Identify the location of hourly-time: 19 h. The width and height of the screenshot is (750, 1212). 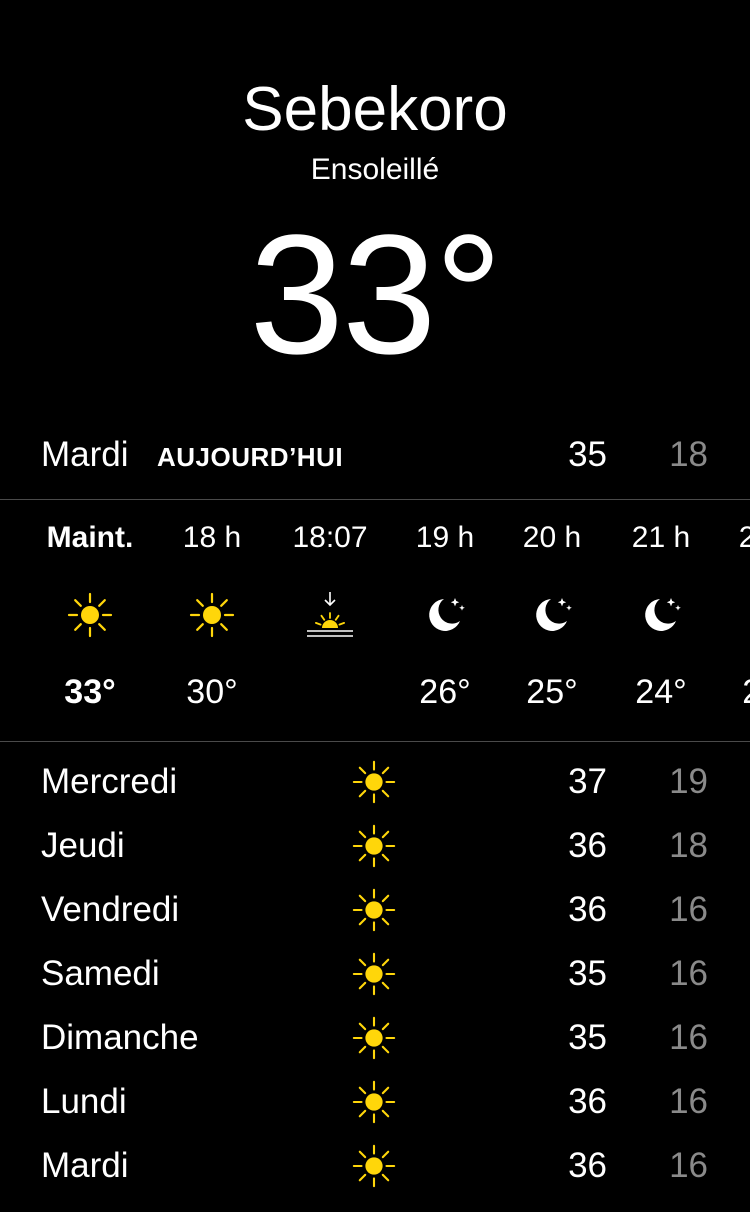
(445, 537).